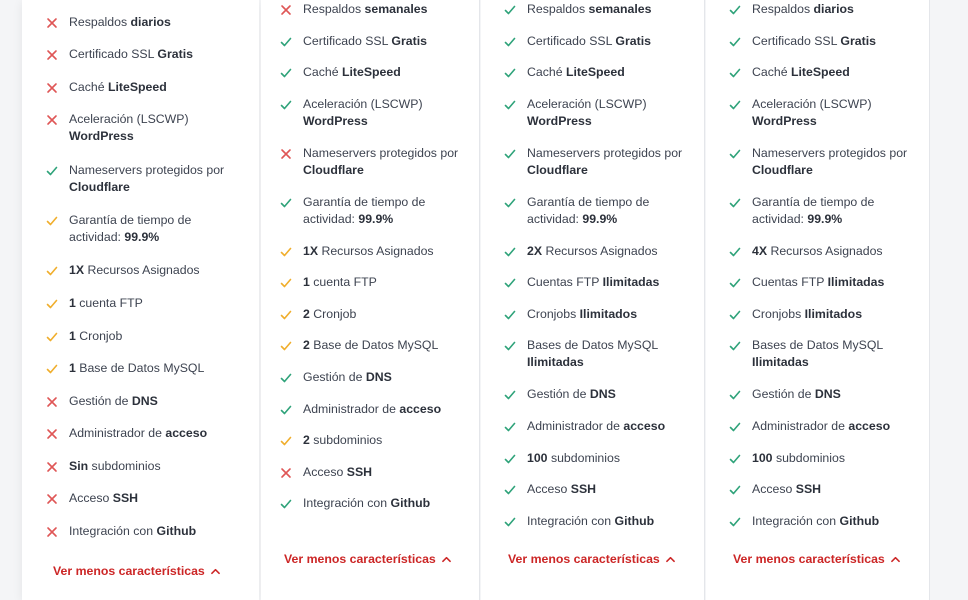  Describe the element at coordinates (557, 170) in the screenshot. I see `feature-label-strong: Cloudflare` at that location.